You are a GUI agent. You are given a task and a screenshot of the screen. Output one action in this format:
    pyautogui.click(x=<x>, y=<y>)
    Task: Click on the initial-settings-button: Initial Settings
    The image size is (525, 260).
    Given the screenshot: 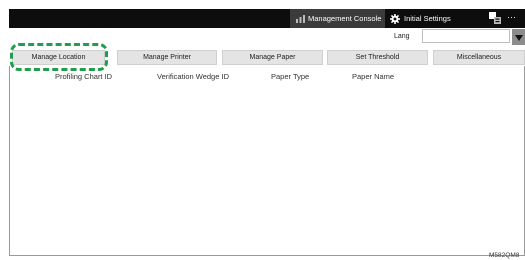 What is the action you would take?
    pyautogui.click(x=420, y=18)
    